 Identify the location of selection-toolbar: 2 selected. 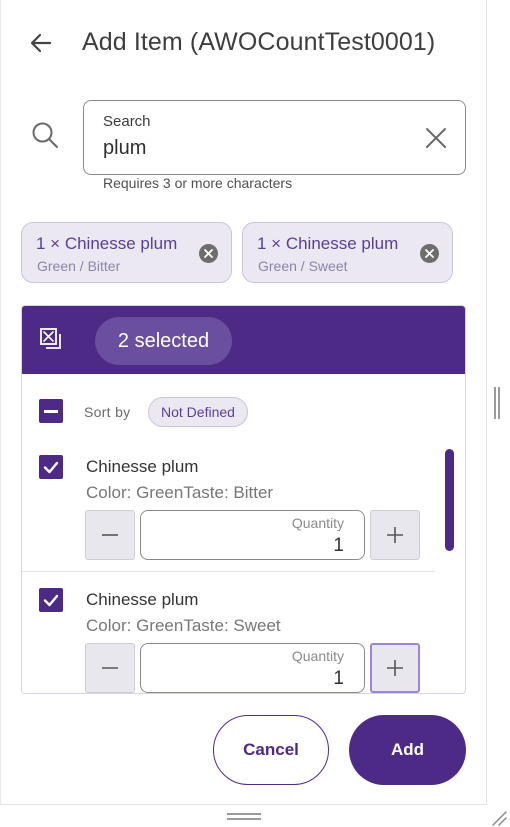
(243, 340).